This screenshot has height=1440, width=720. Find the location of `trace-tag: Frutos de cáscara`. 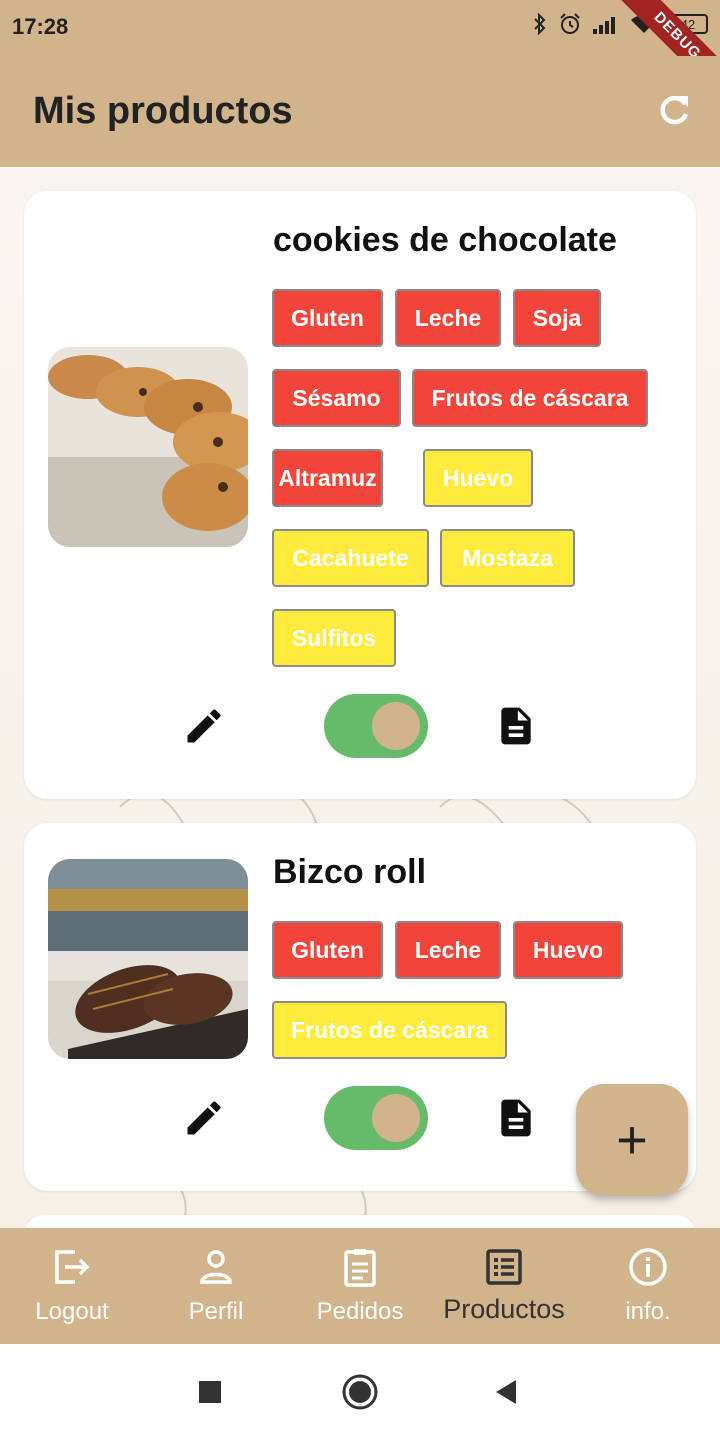

trace-tag: Frutos de cáscara is located at coordinates (389, 1030).